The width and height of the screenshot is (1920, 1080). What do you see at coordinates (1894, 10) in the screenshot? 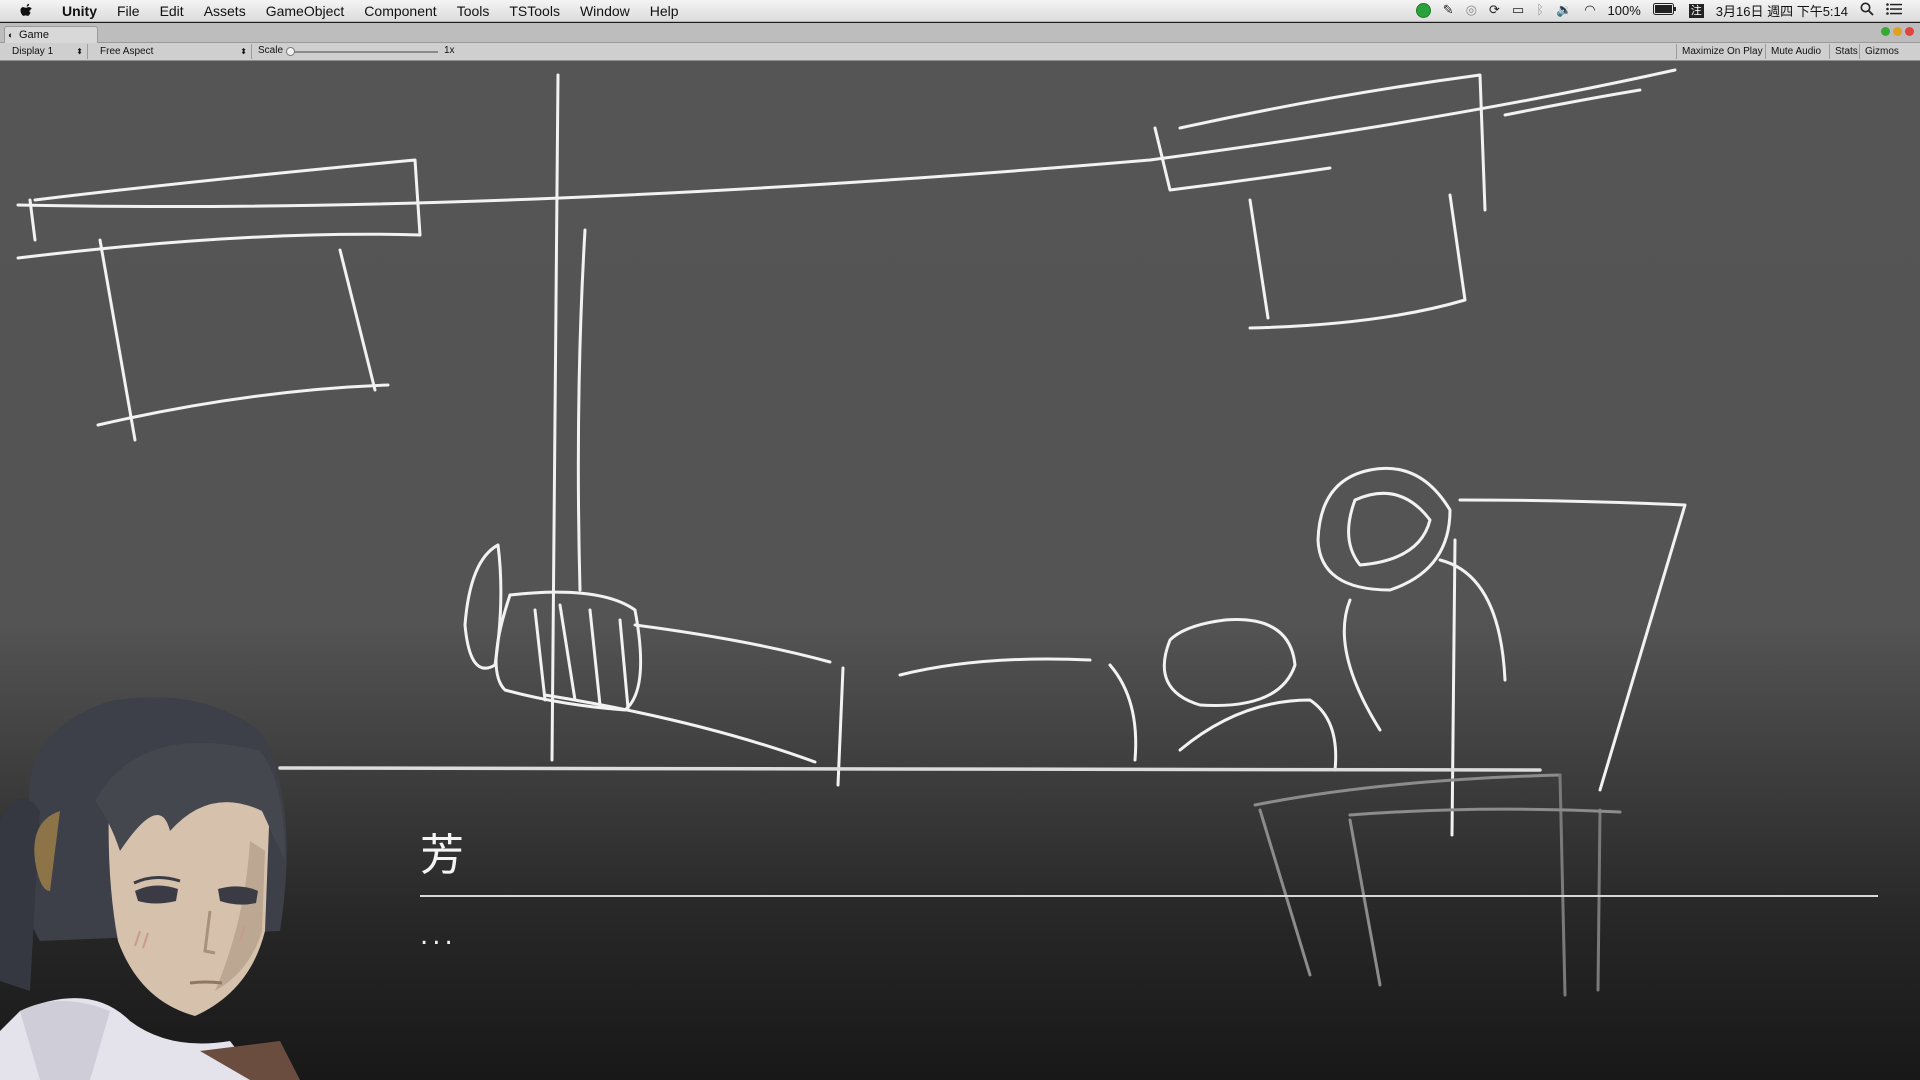
I see `notification-center-icon` at bounding box center [1894, 10].